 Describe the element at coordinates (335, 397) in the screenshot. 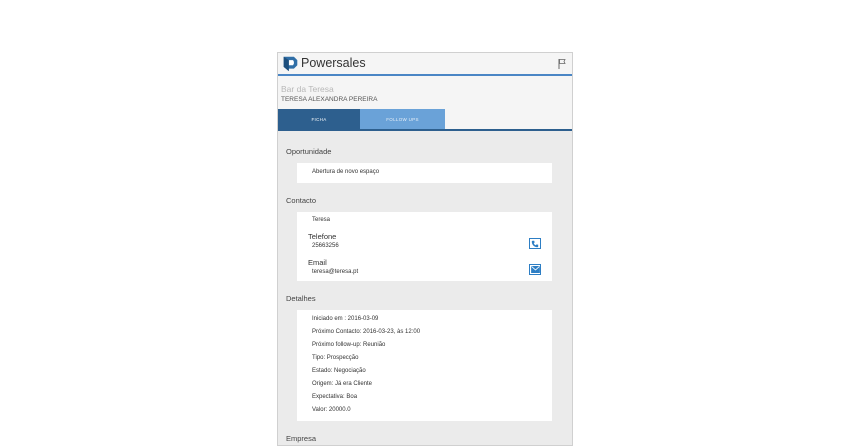

I see `detail-expectativa: Expectativa: Boa` at that location.